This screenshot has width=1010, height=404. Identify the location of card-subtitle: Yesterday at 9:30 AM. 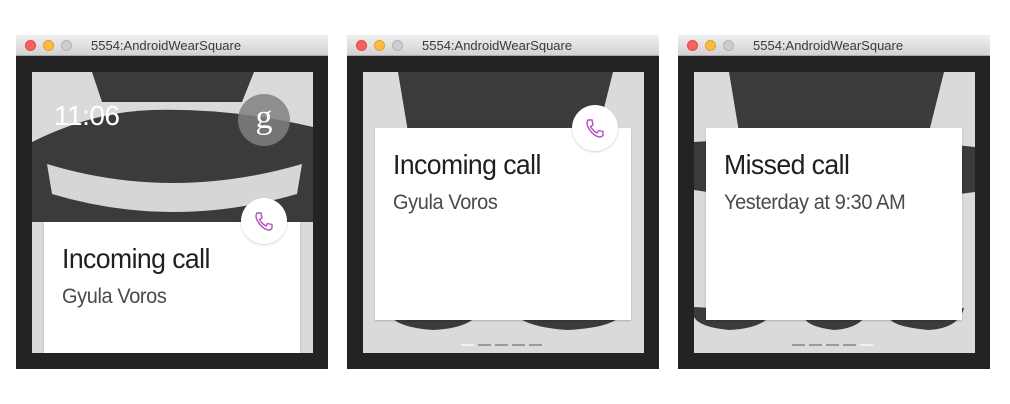
(815, 202).